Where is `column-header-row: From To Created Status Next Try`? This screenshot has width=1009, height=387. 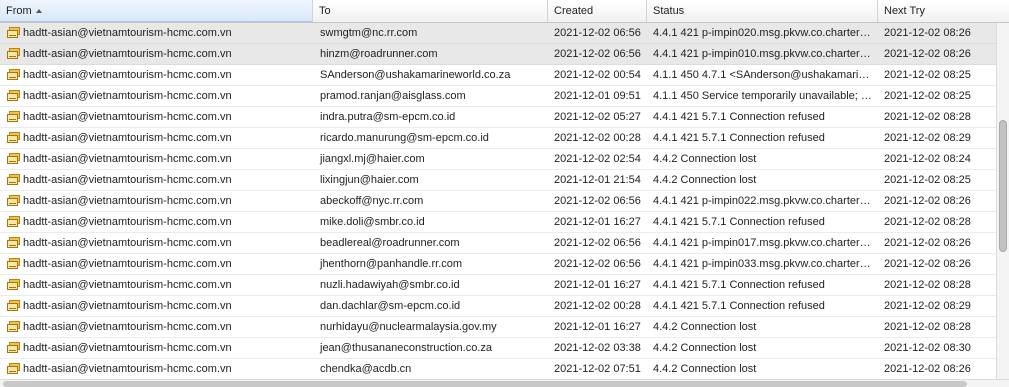 column-header-row: From To Created Status Next Try is located at coordinates (504, 11).